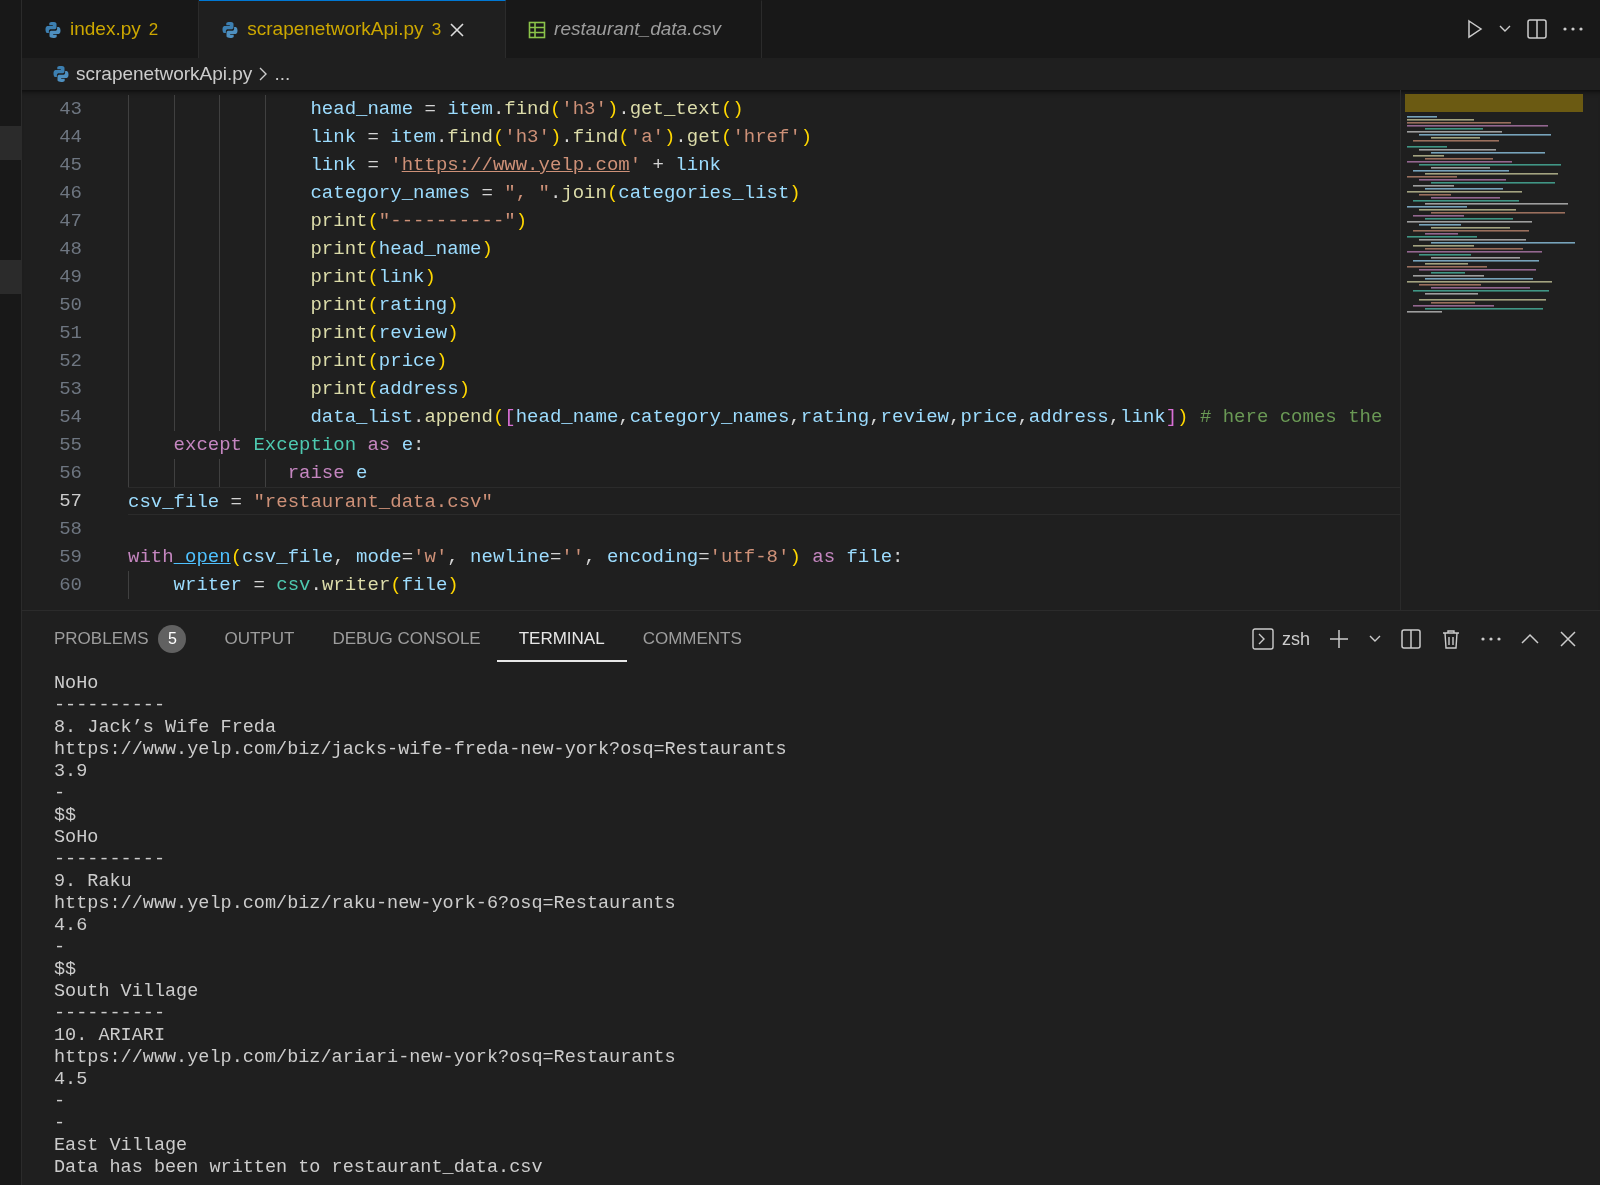  What do you see at coordinates (164, 74) in the screenshot?
I see `breadcrumb-item: scrapenetworkApi.py` at bounding box center [164, 74].